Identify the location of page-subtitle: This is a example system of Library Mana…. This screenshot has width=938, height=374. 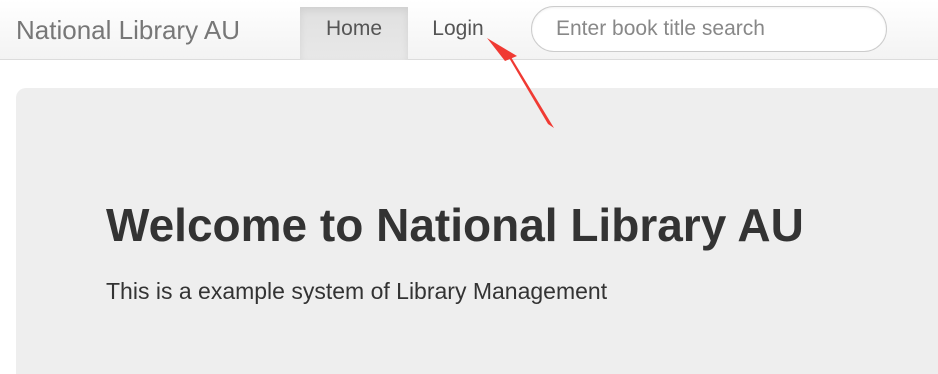
(357, 291).